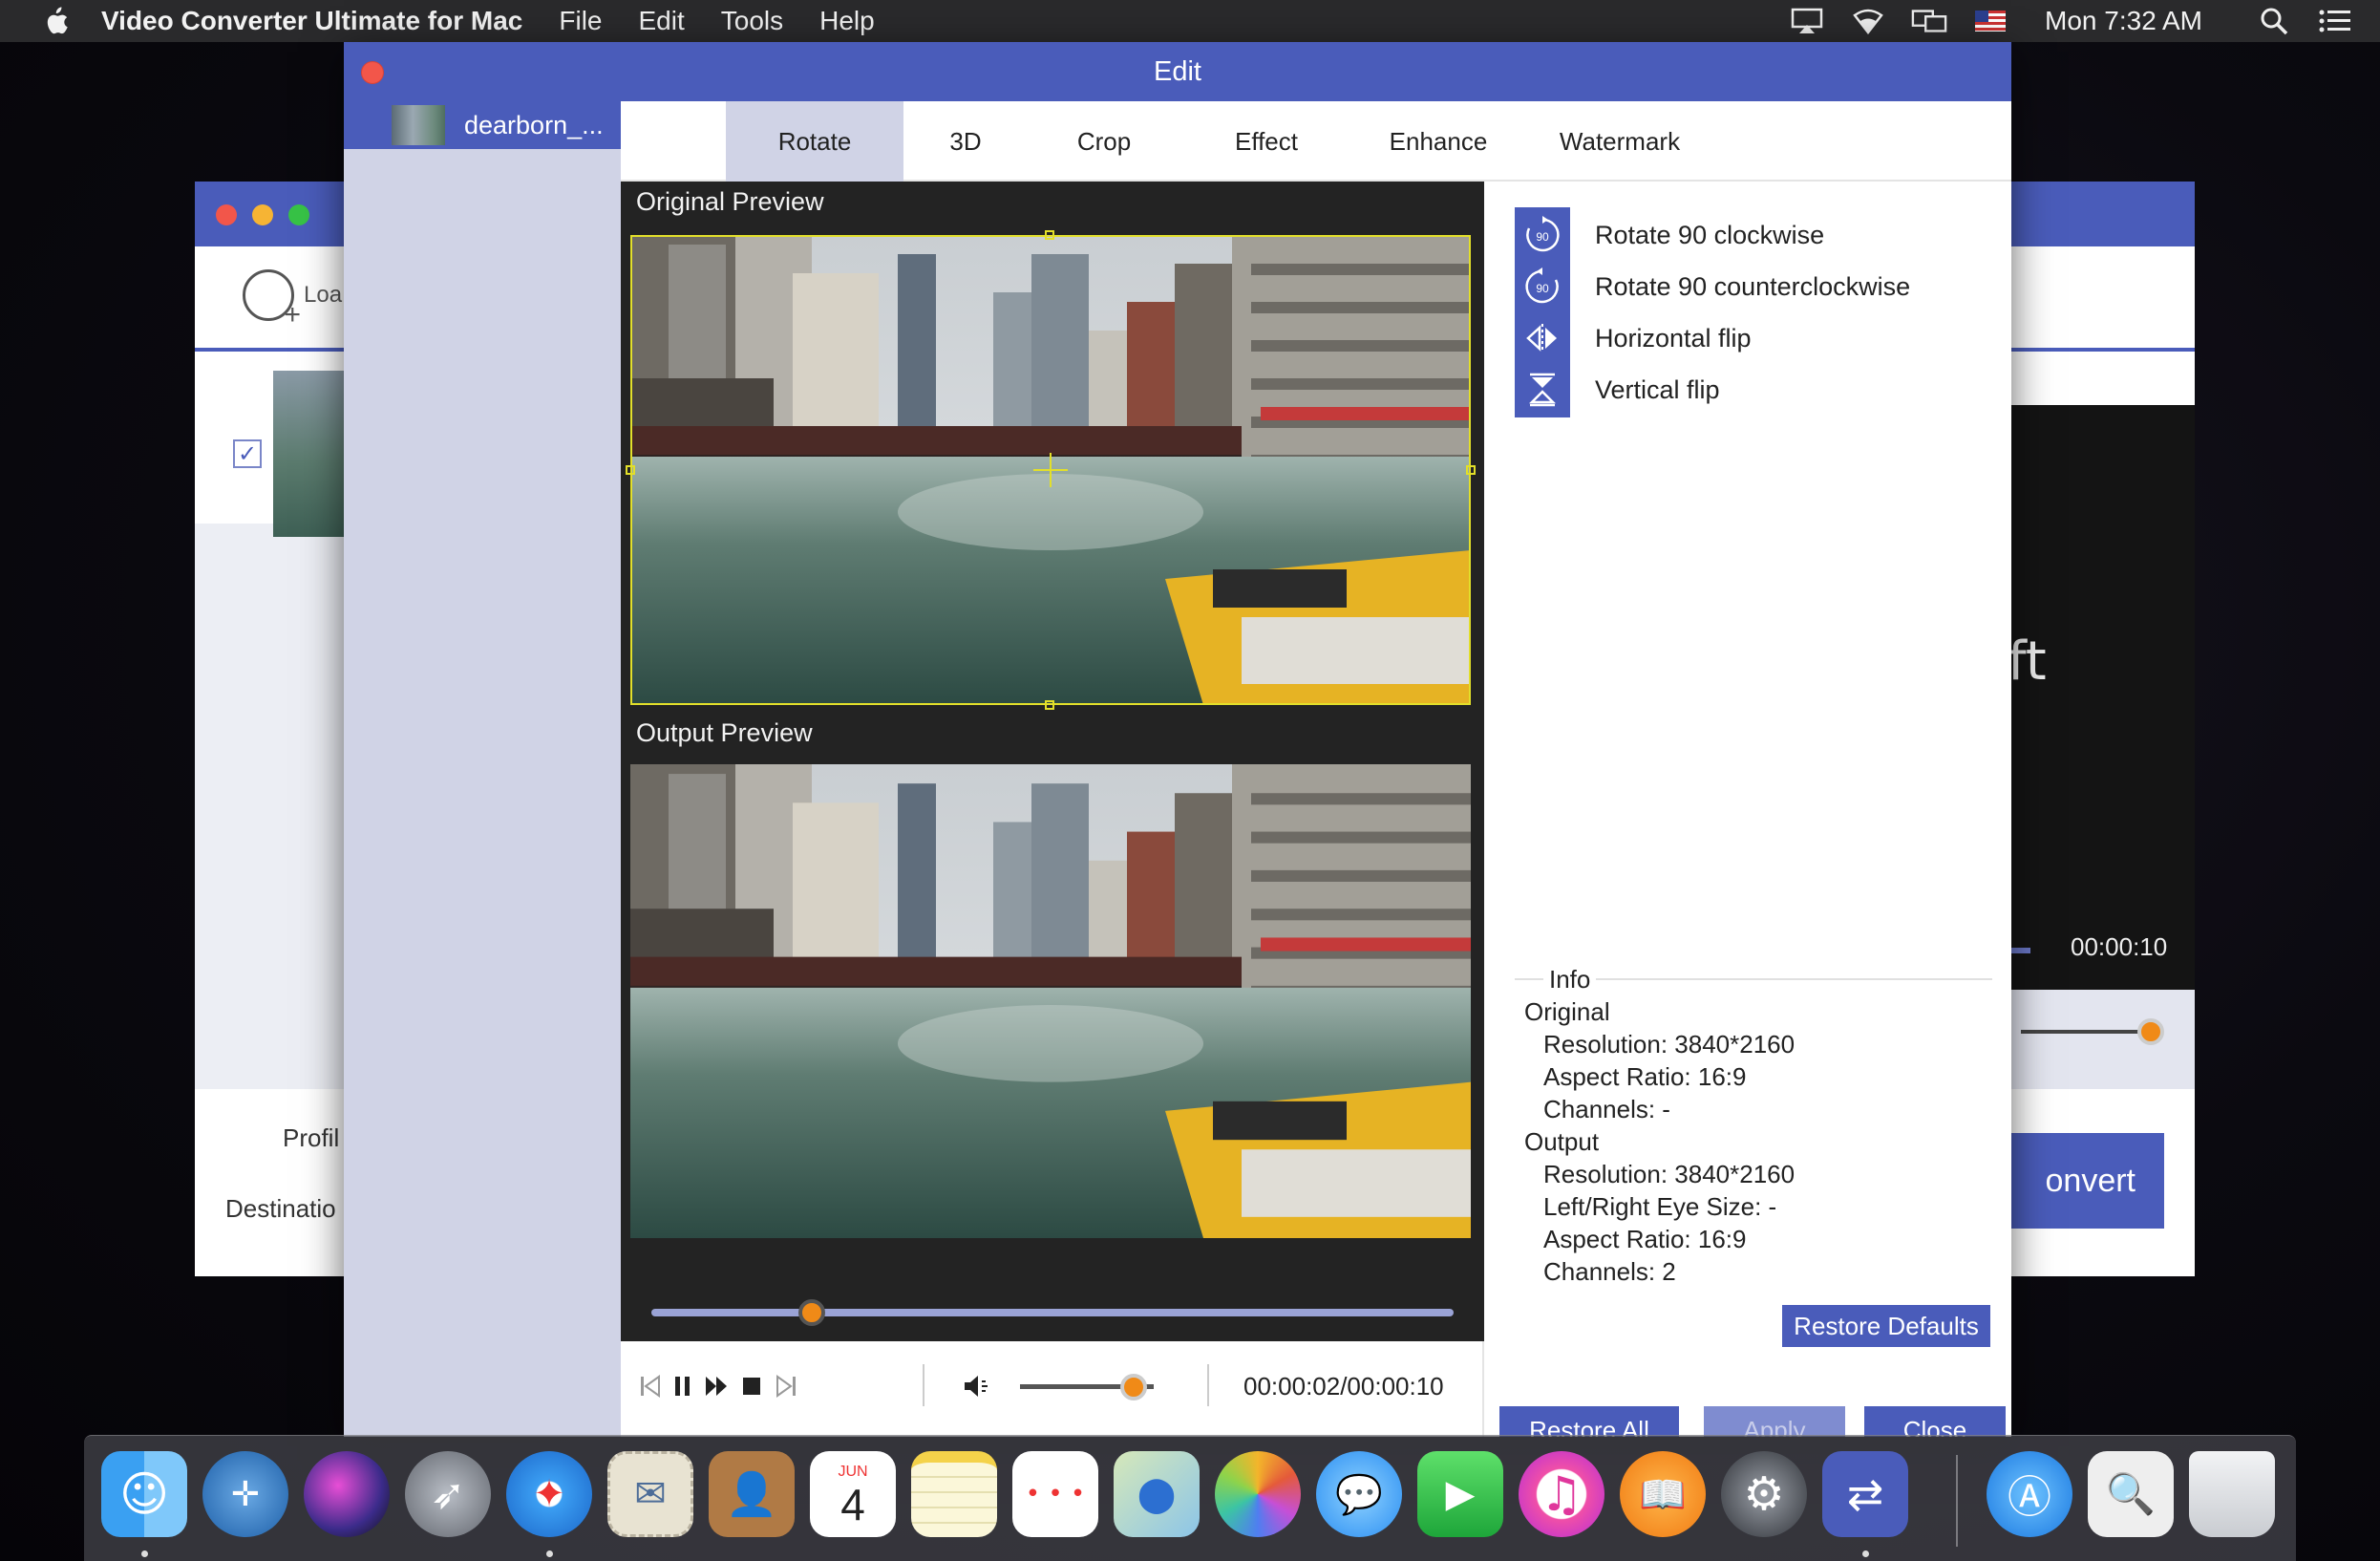 Image resolution: width=2380 pixels, height=1561 pixels. Describe the element at coordinates (419, 125) in the screenshot. I see `sidebar-file-thumbnail` at that location.